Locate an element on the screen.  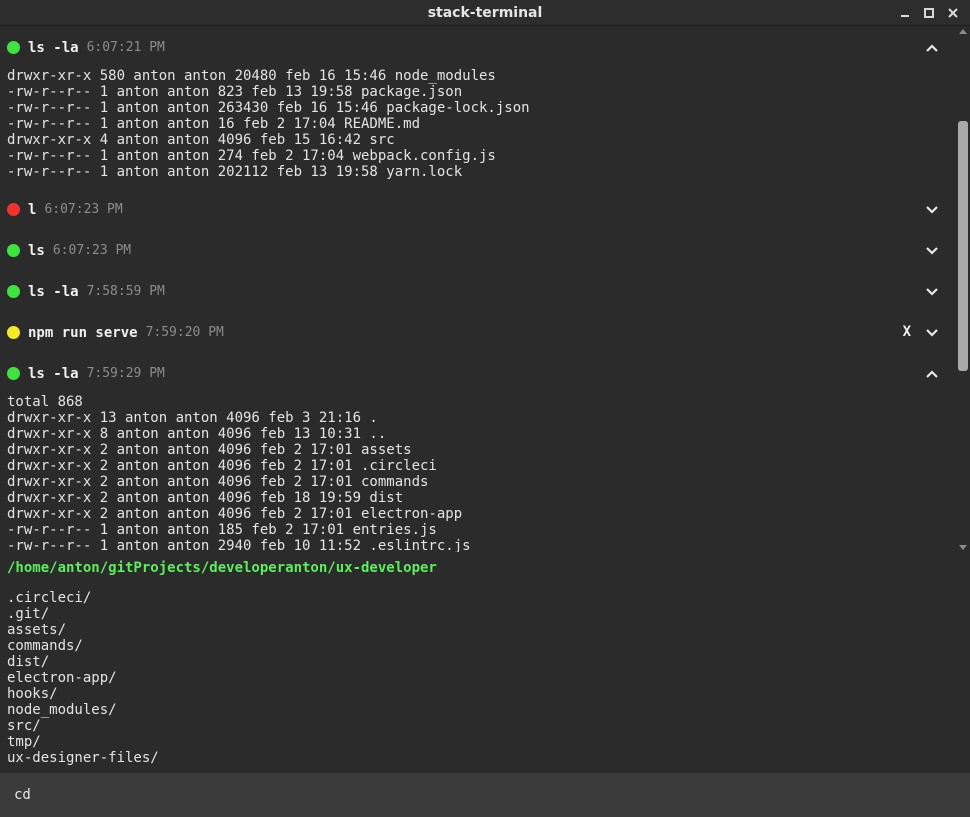
history-entry: ls 6:07:23 PM is located at coordinates (478, 250).